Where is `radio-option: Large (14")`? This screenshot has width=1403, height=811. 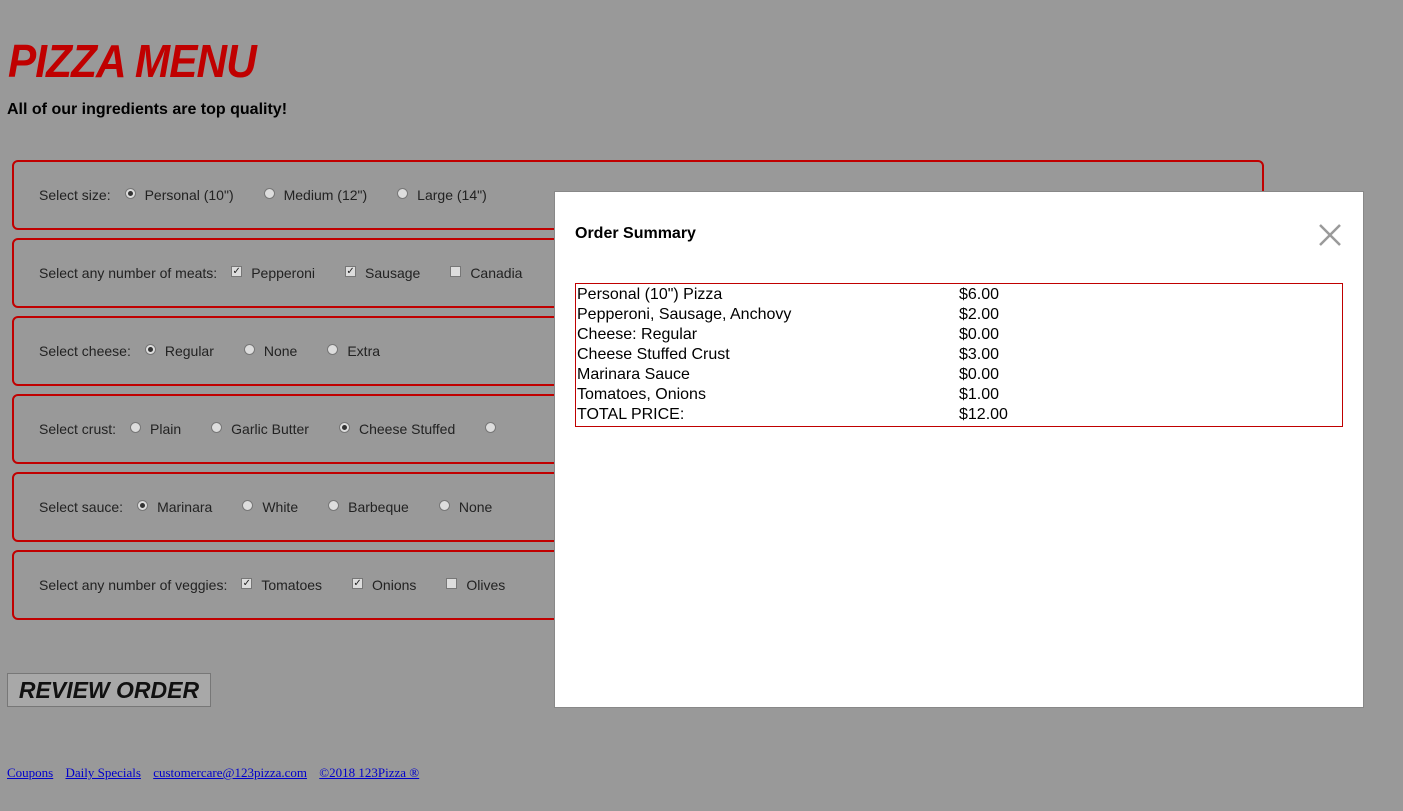
radio-option: Large (14") is located at coordinates (442, 195).